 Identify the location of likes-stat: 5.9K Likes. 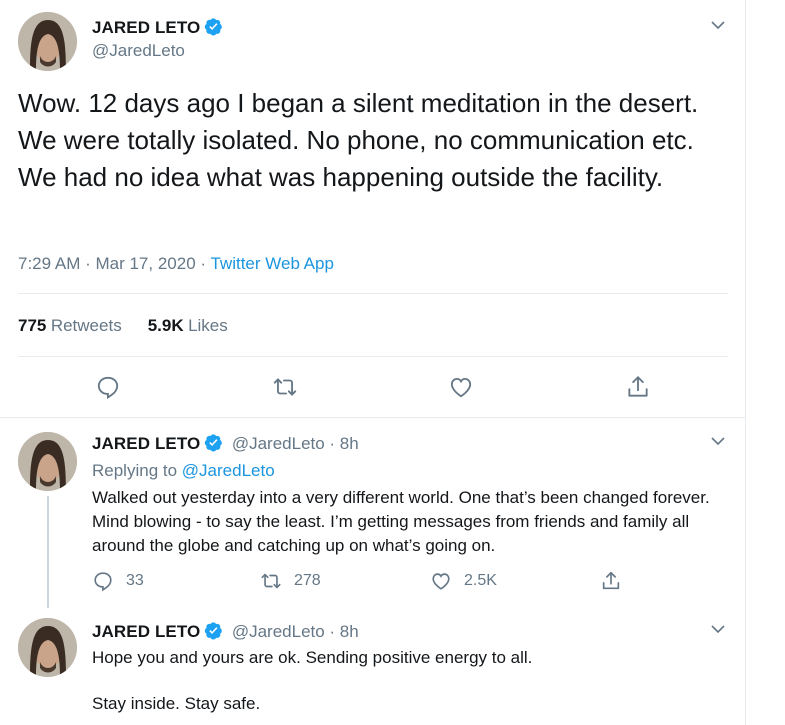
(187, 325).